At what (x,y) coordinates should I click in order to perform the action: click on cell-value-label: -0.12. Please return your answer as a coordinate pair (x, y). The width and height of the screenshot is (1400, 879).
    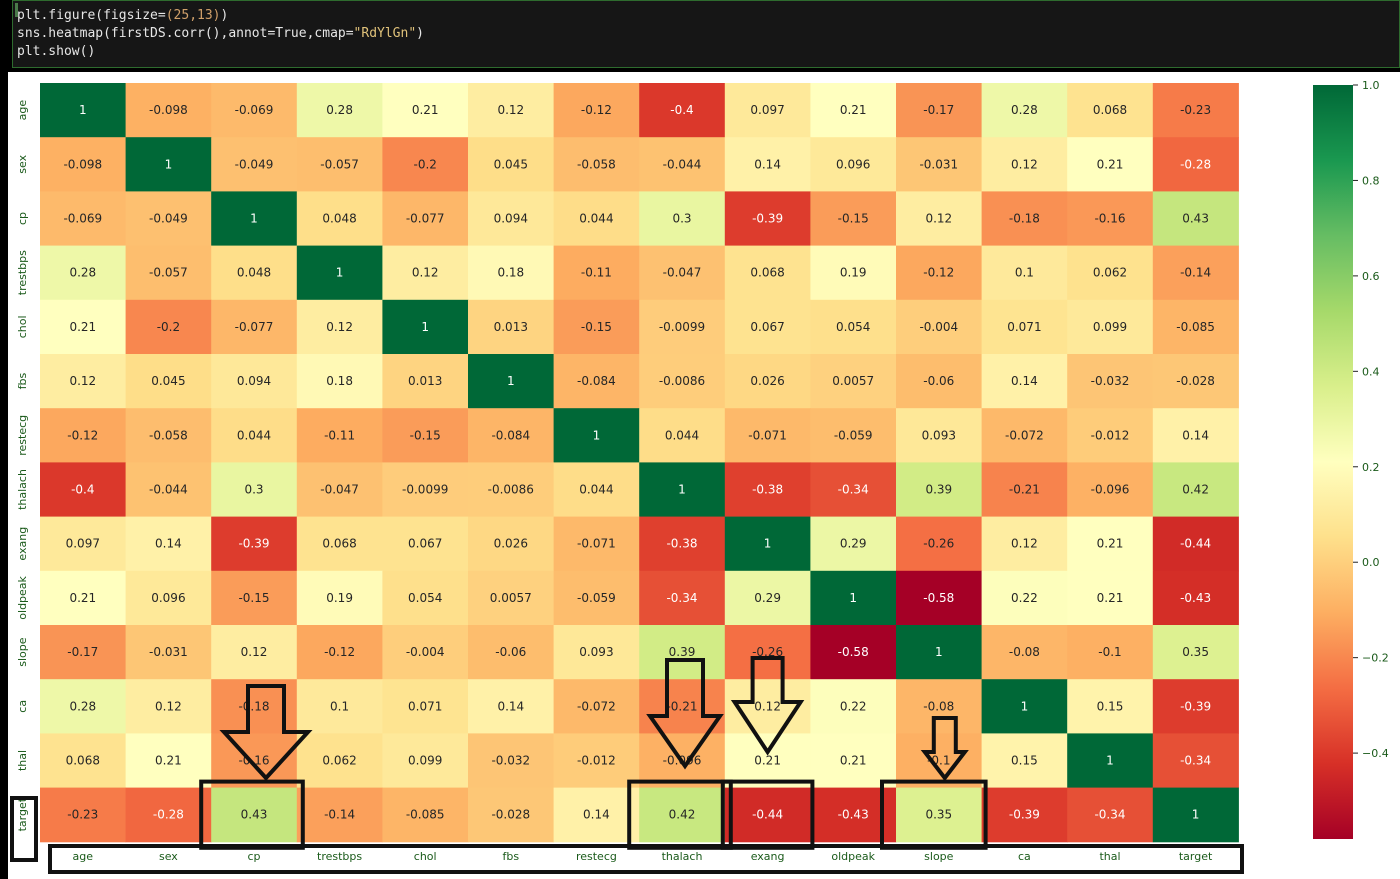
    Looking at the image, I should click on (938, 273).